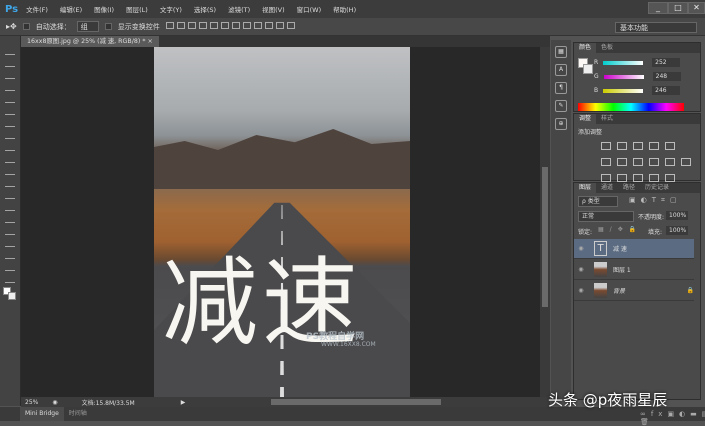  What do you see at coordinates (10, 123) in the screenshot?
I see `healing-tool-icon` at bounding box center [10, 123].